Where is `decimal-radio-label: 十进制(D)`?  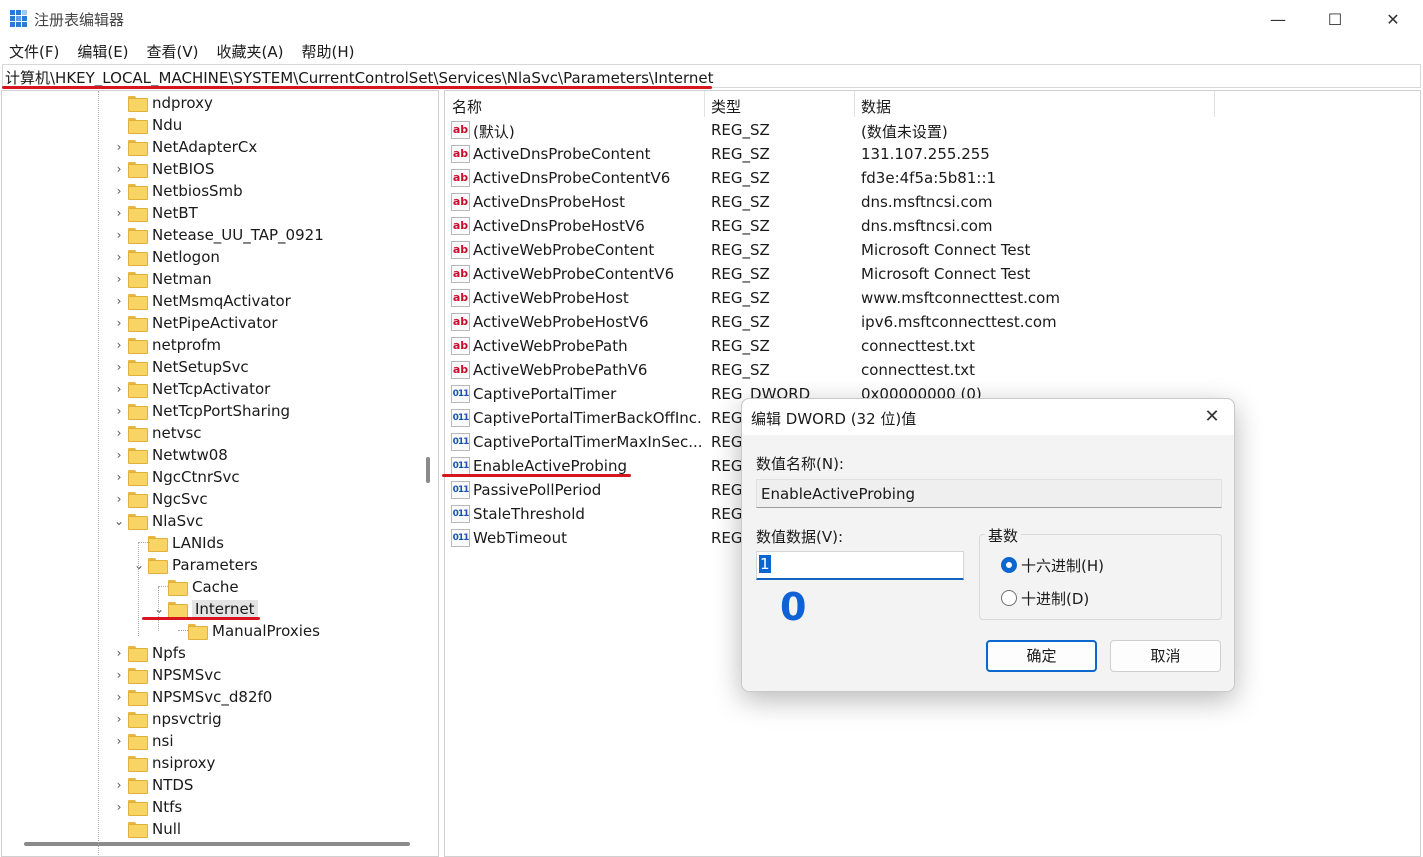 decimal-radio-label: 十进制(D) is located at coordinates (1055, 598).